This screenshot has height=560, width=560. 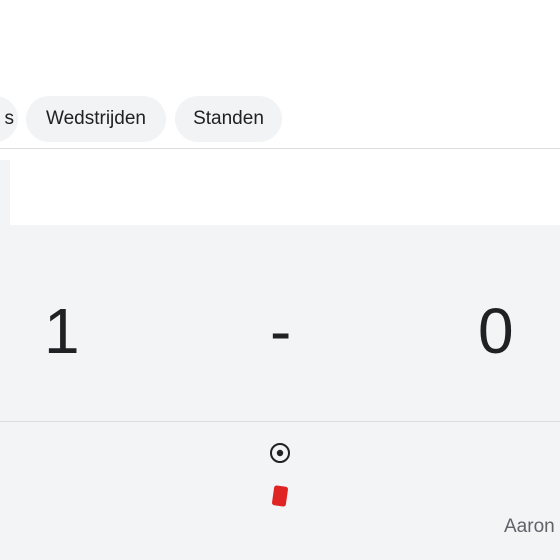 What do you see at coordinates (280, 453) in the screenshot?
I see `goal-ball-icon` at bounding box center [280, 453].